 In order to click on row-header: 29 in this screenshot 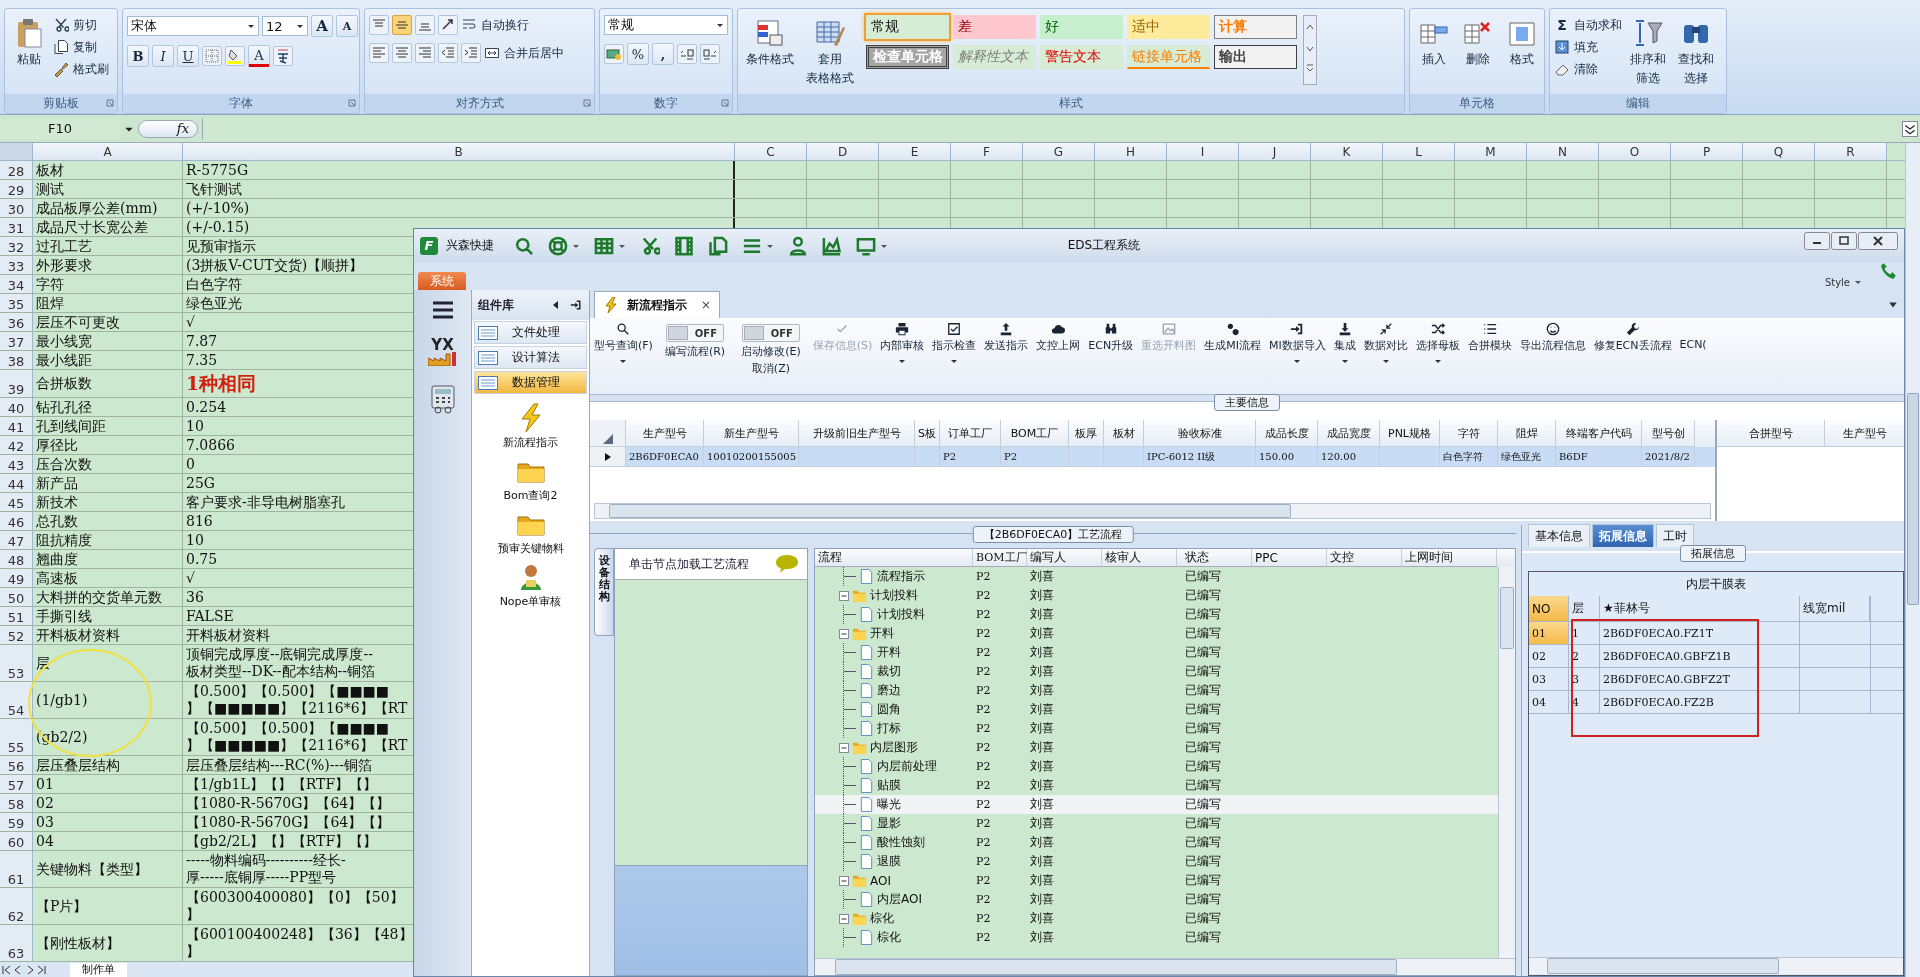, I will do `click(16, 189)`.